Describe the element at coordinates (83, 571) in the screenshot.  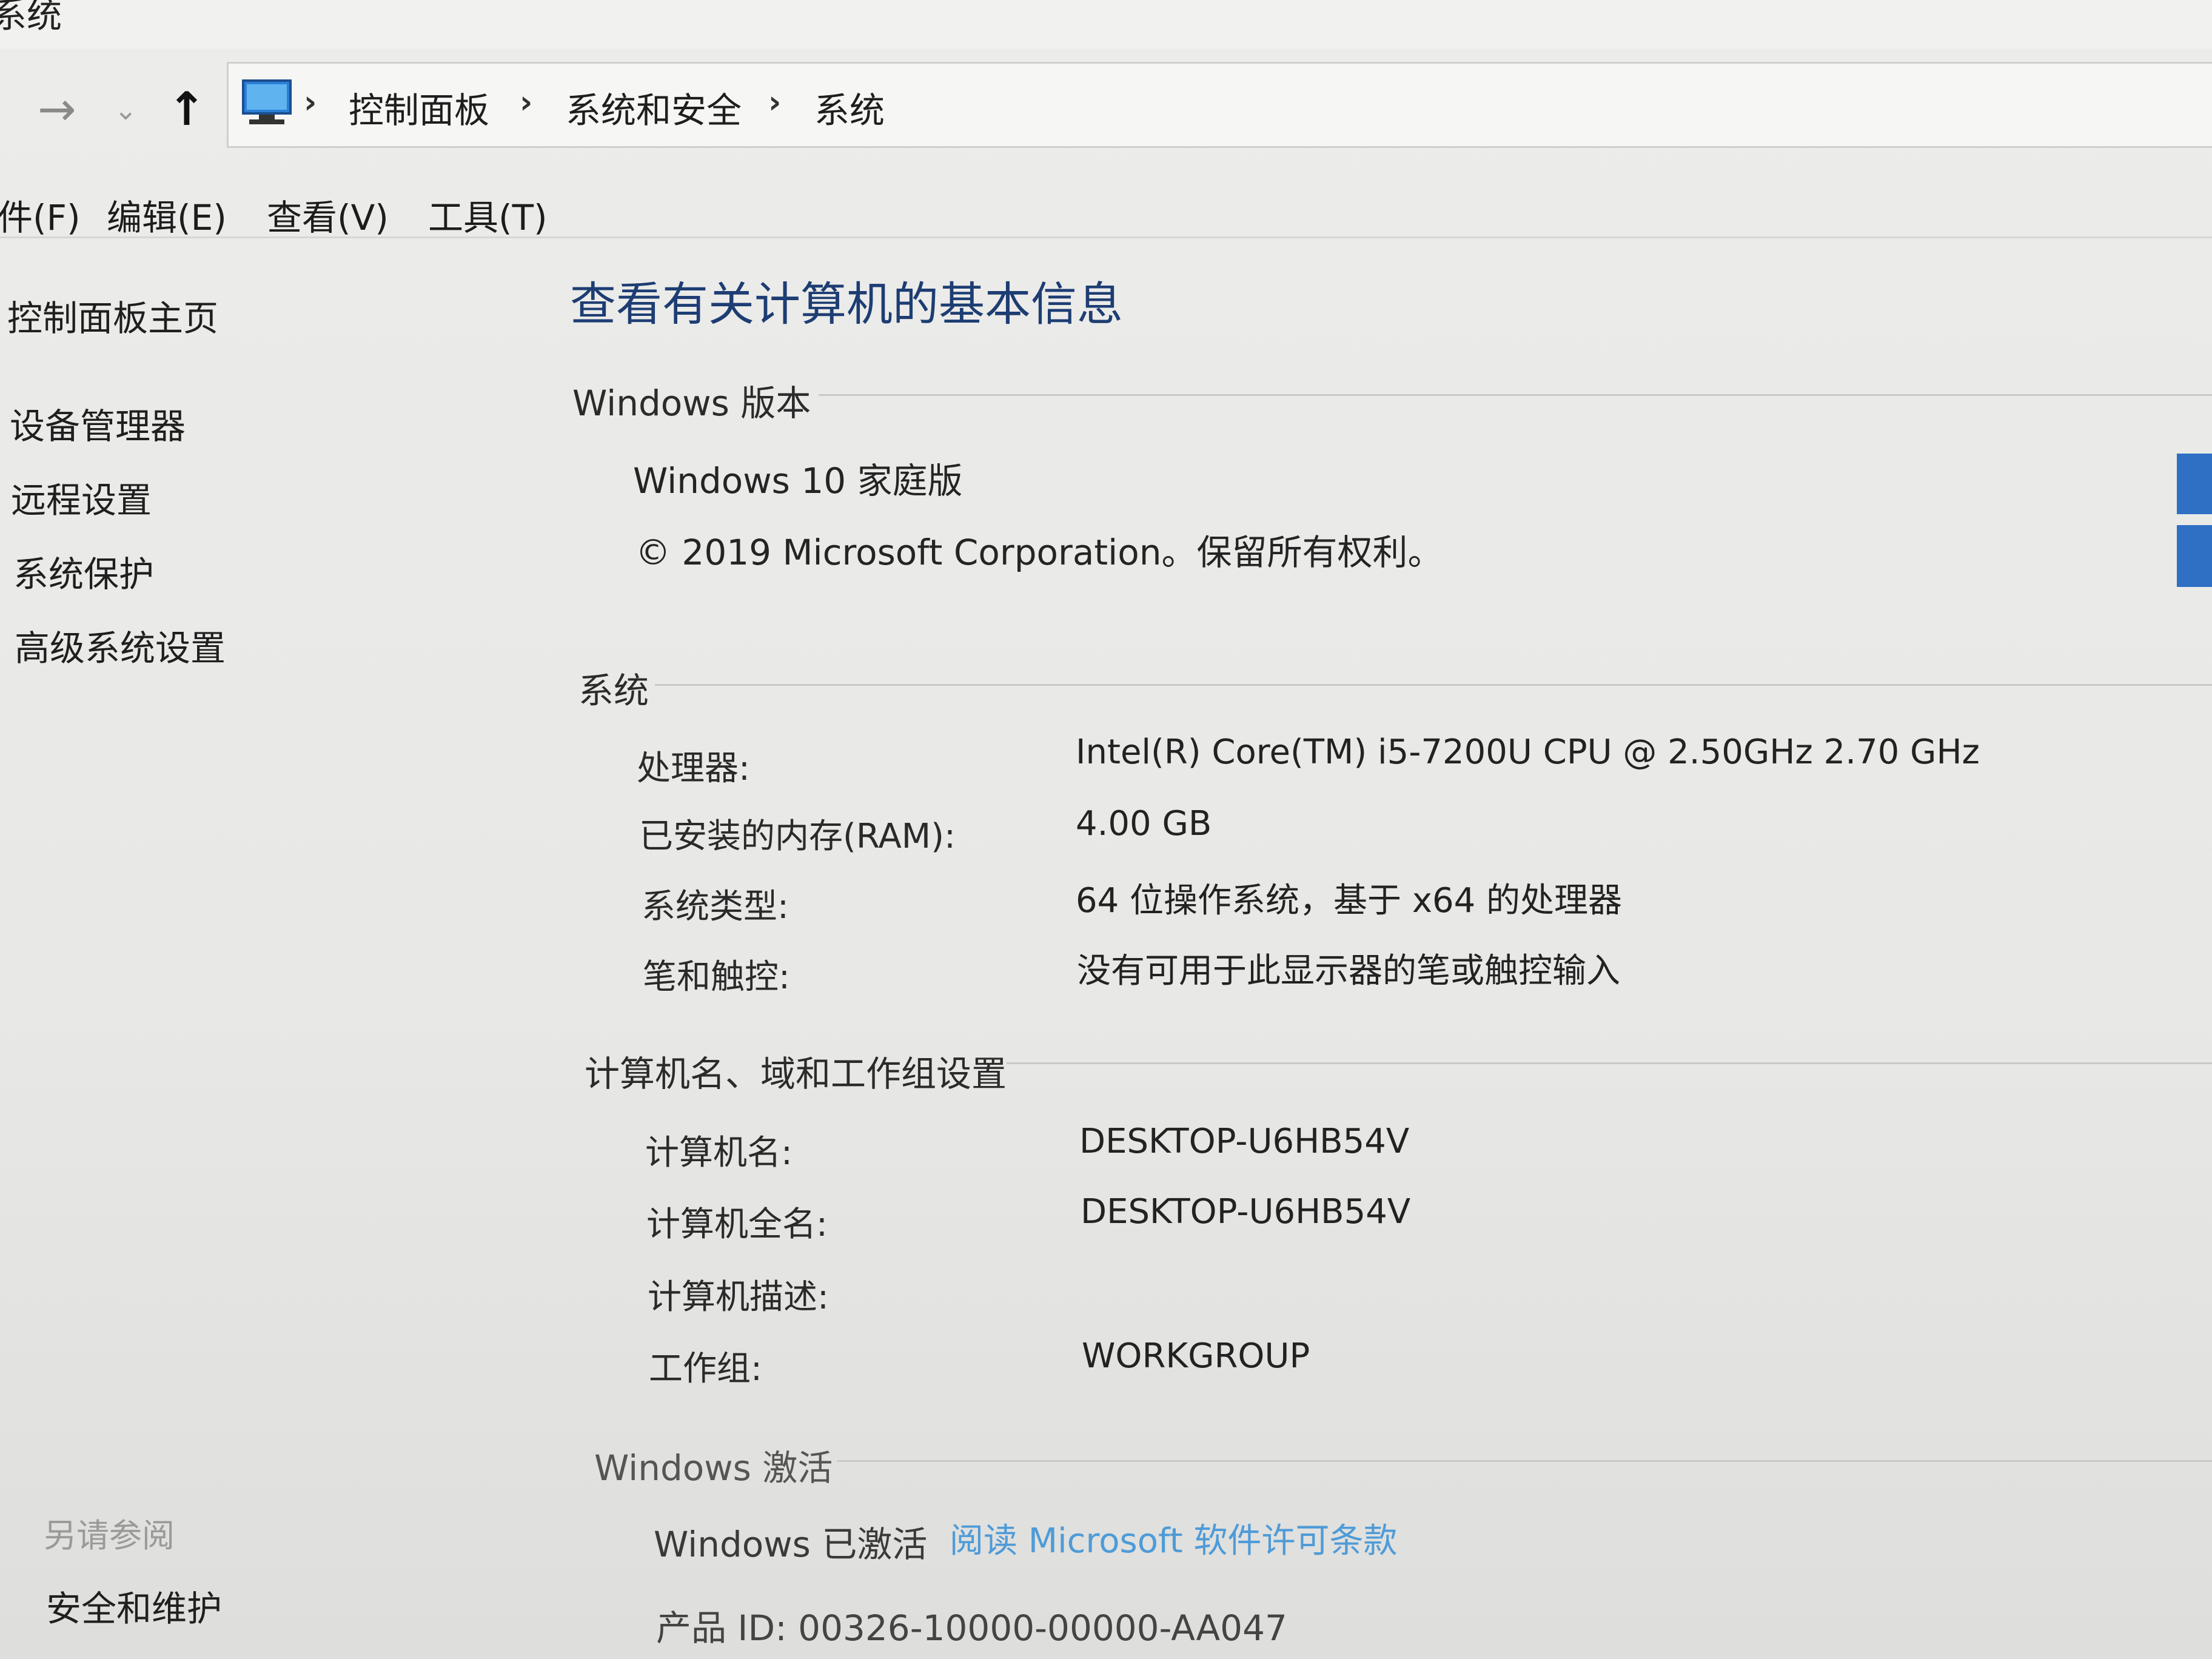
I see `sidebar-item-system-protection: 系统保护` at that location.